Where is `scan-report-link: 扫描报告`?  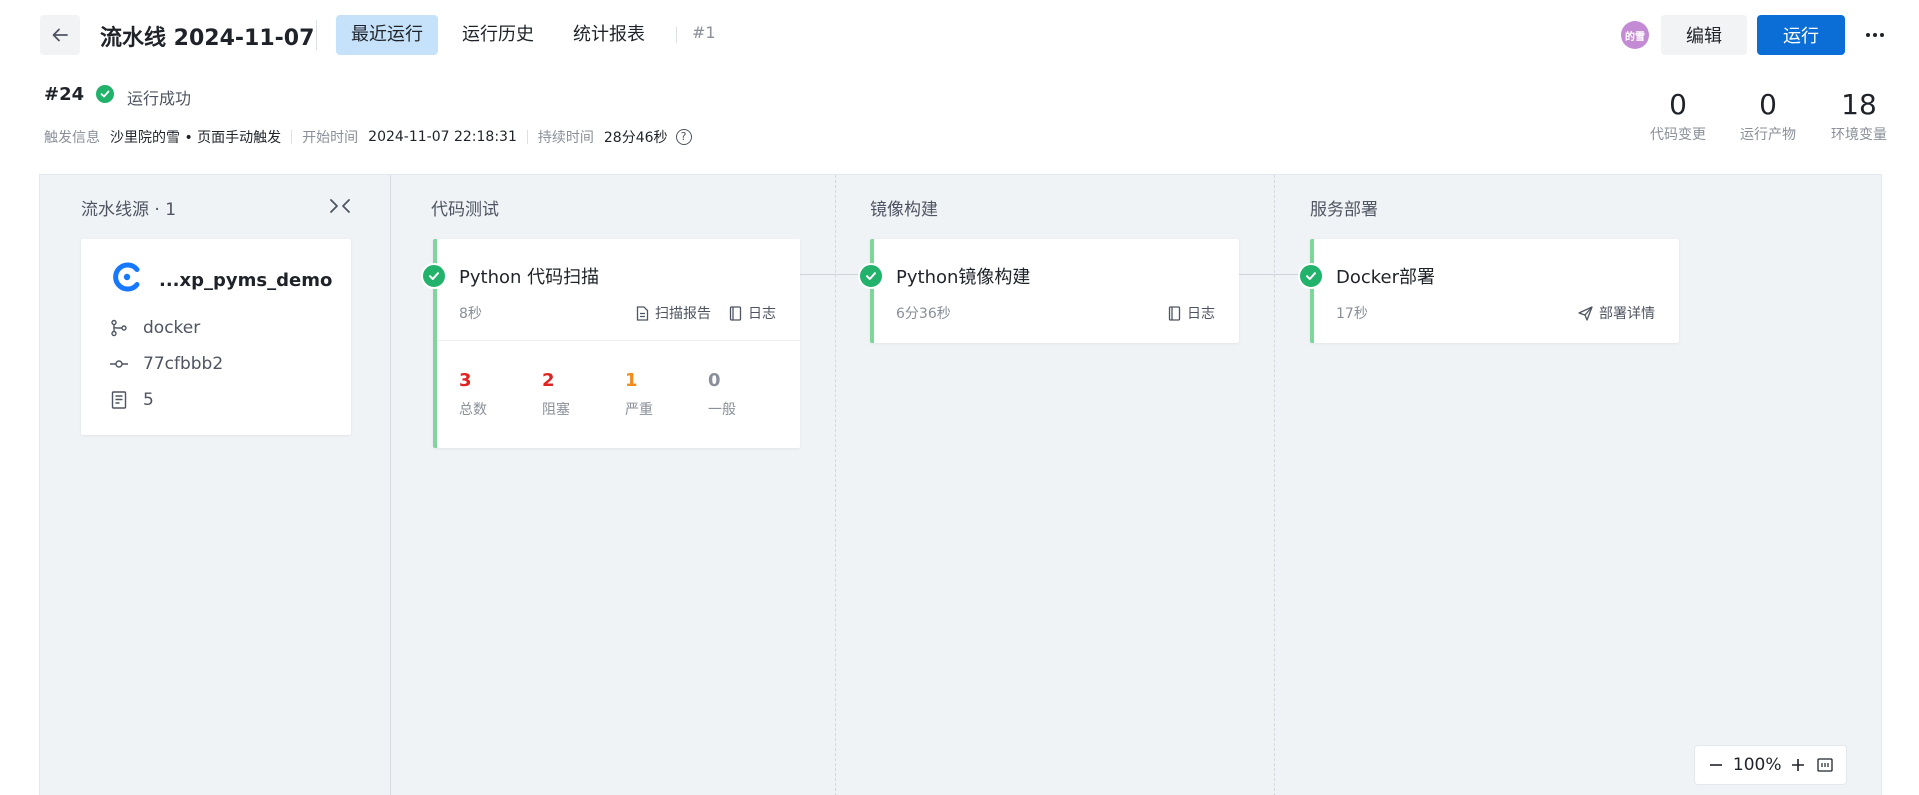
scan-report-link: 扫描报告 is located at coordinates (673, 313).